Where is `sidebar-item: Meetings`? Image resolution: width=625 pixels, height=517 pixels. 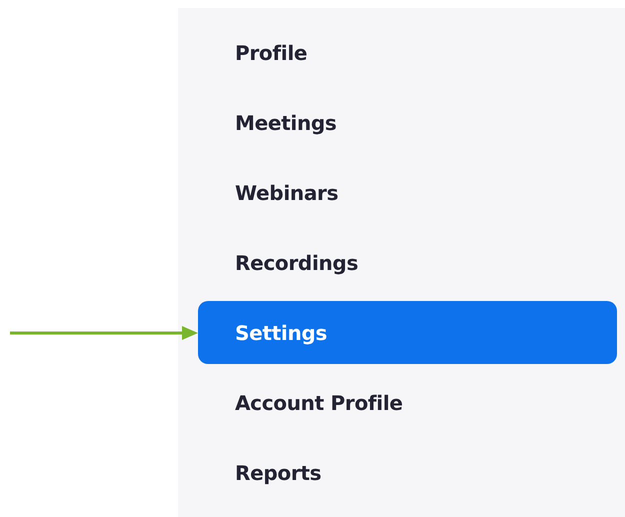 sidebar-item: Meetings is located at coordinates (407, 122).